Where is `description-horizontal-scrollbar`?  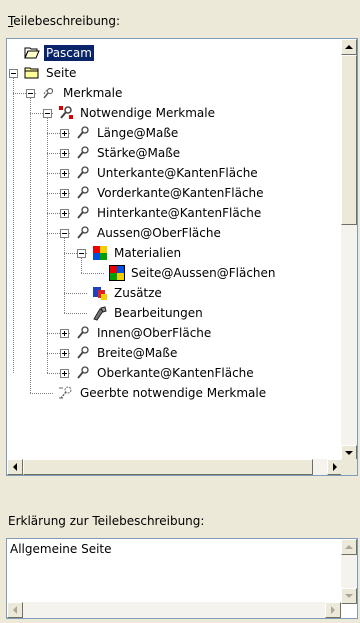
description-horizontal-scrollbar is located at coordinates (174, 610).